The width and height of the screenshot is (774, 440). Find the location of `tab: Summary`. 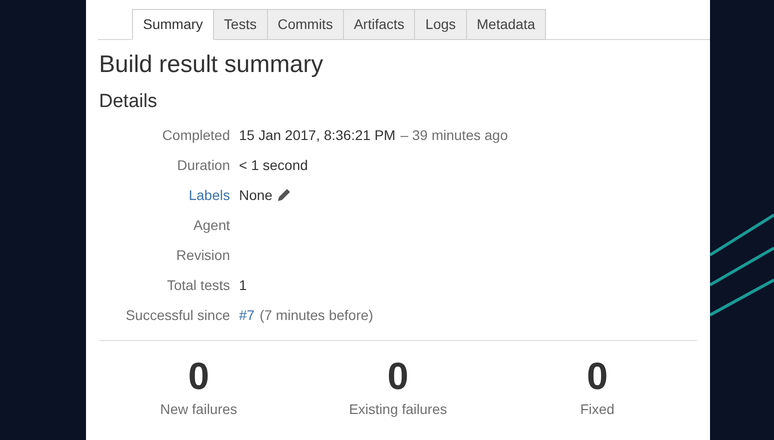

tab: Summary is located at coordinates (173, 24).